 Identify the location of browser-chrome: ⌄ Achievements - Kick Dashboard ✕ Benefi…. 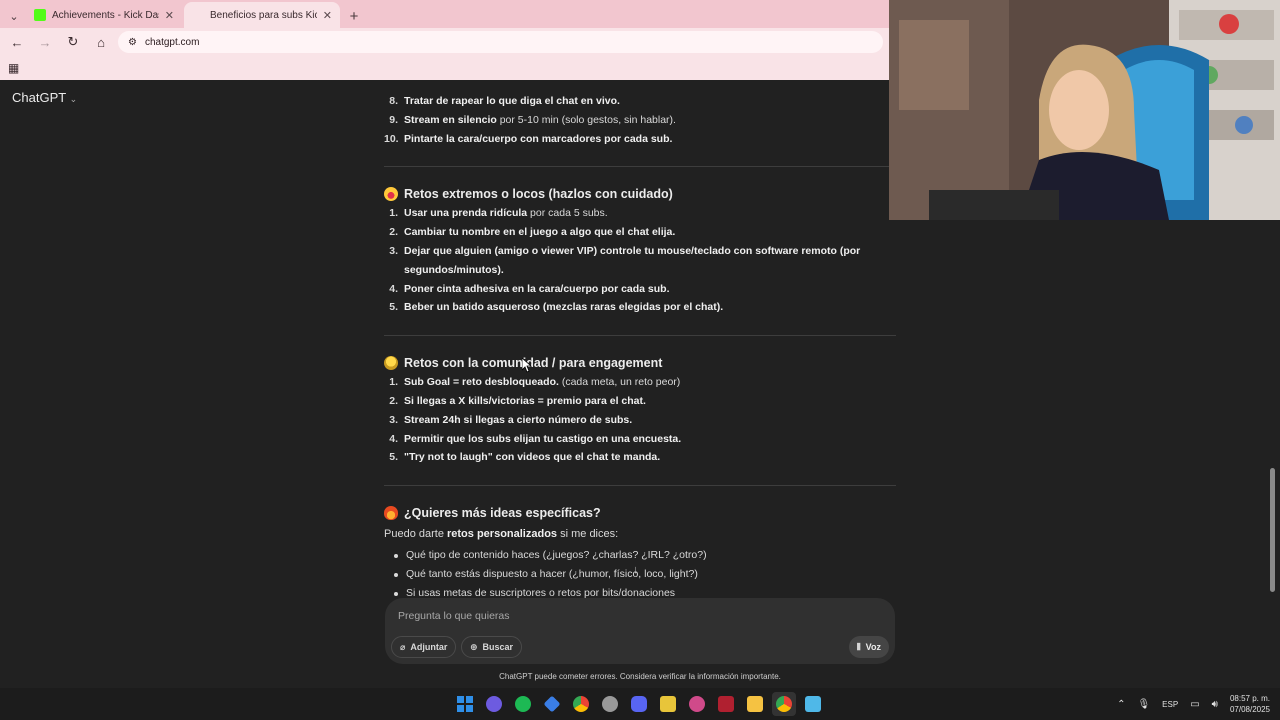
(444, 40).